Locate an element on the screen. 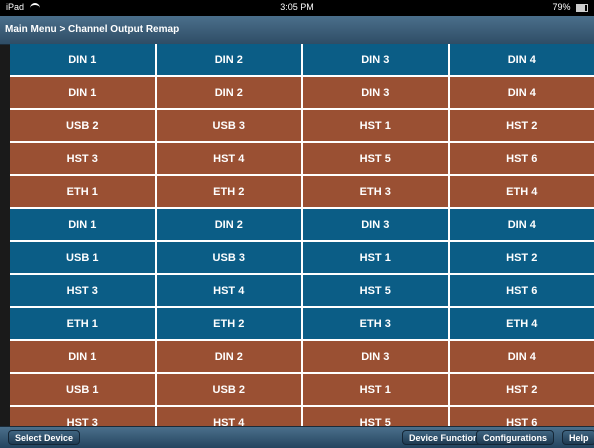  configurations-button: Configurations is located at coordinates (515, 437).